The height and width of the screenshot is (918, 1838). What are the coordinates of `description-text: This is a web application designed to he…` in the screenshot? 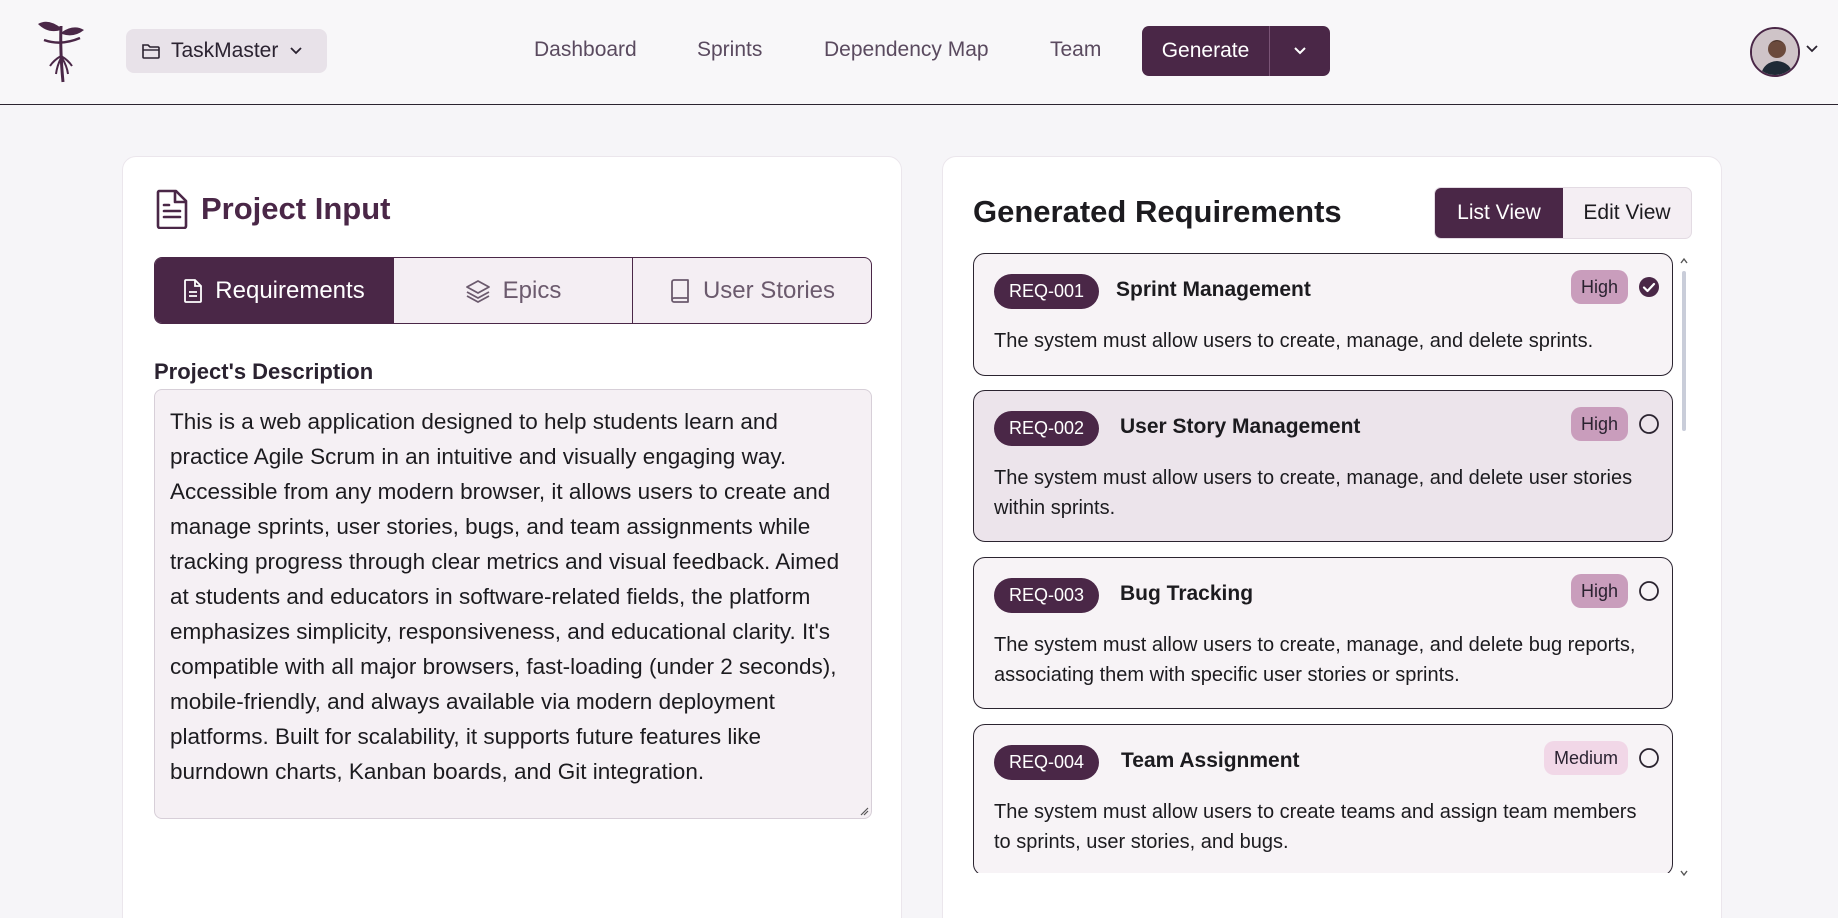 It's located at (505, 596).